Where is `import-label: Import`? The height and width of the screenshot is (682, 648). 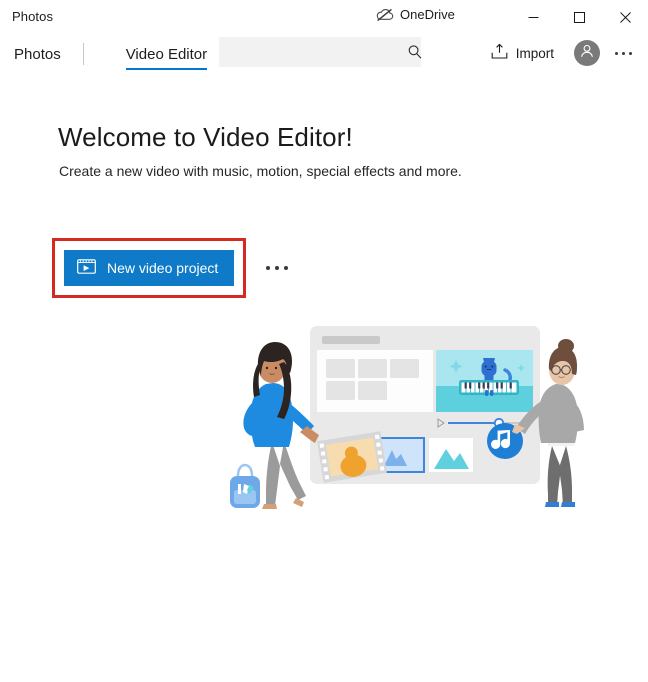
import-label: Import is located at coordinates (534, 53).